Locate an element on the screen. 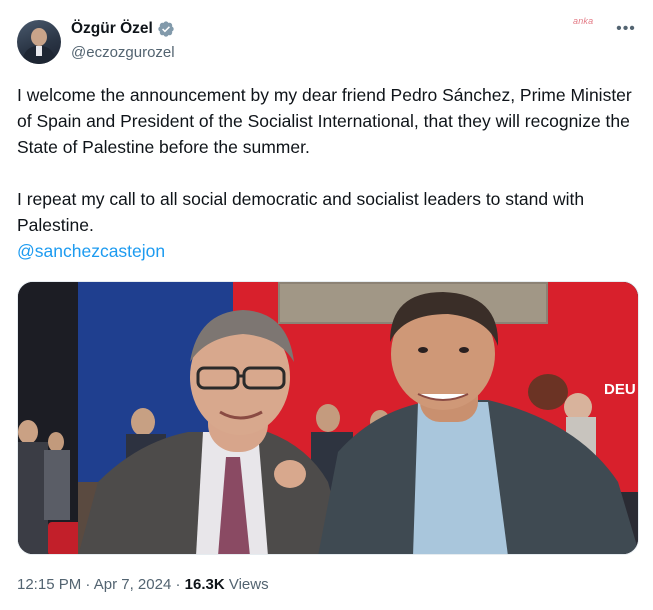 The image size is (653, 610). author-display-name: Özgür Özel is located at coordinates (112, 29).